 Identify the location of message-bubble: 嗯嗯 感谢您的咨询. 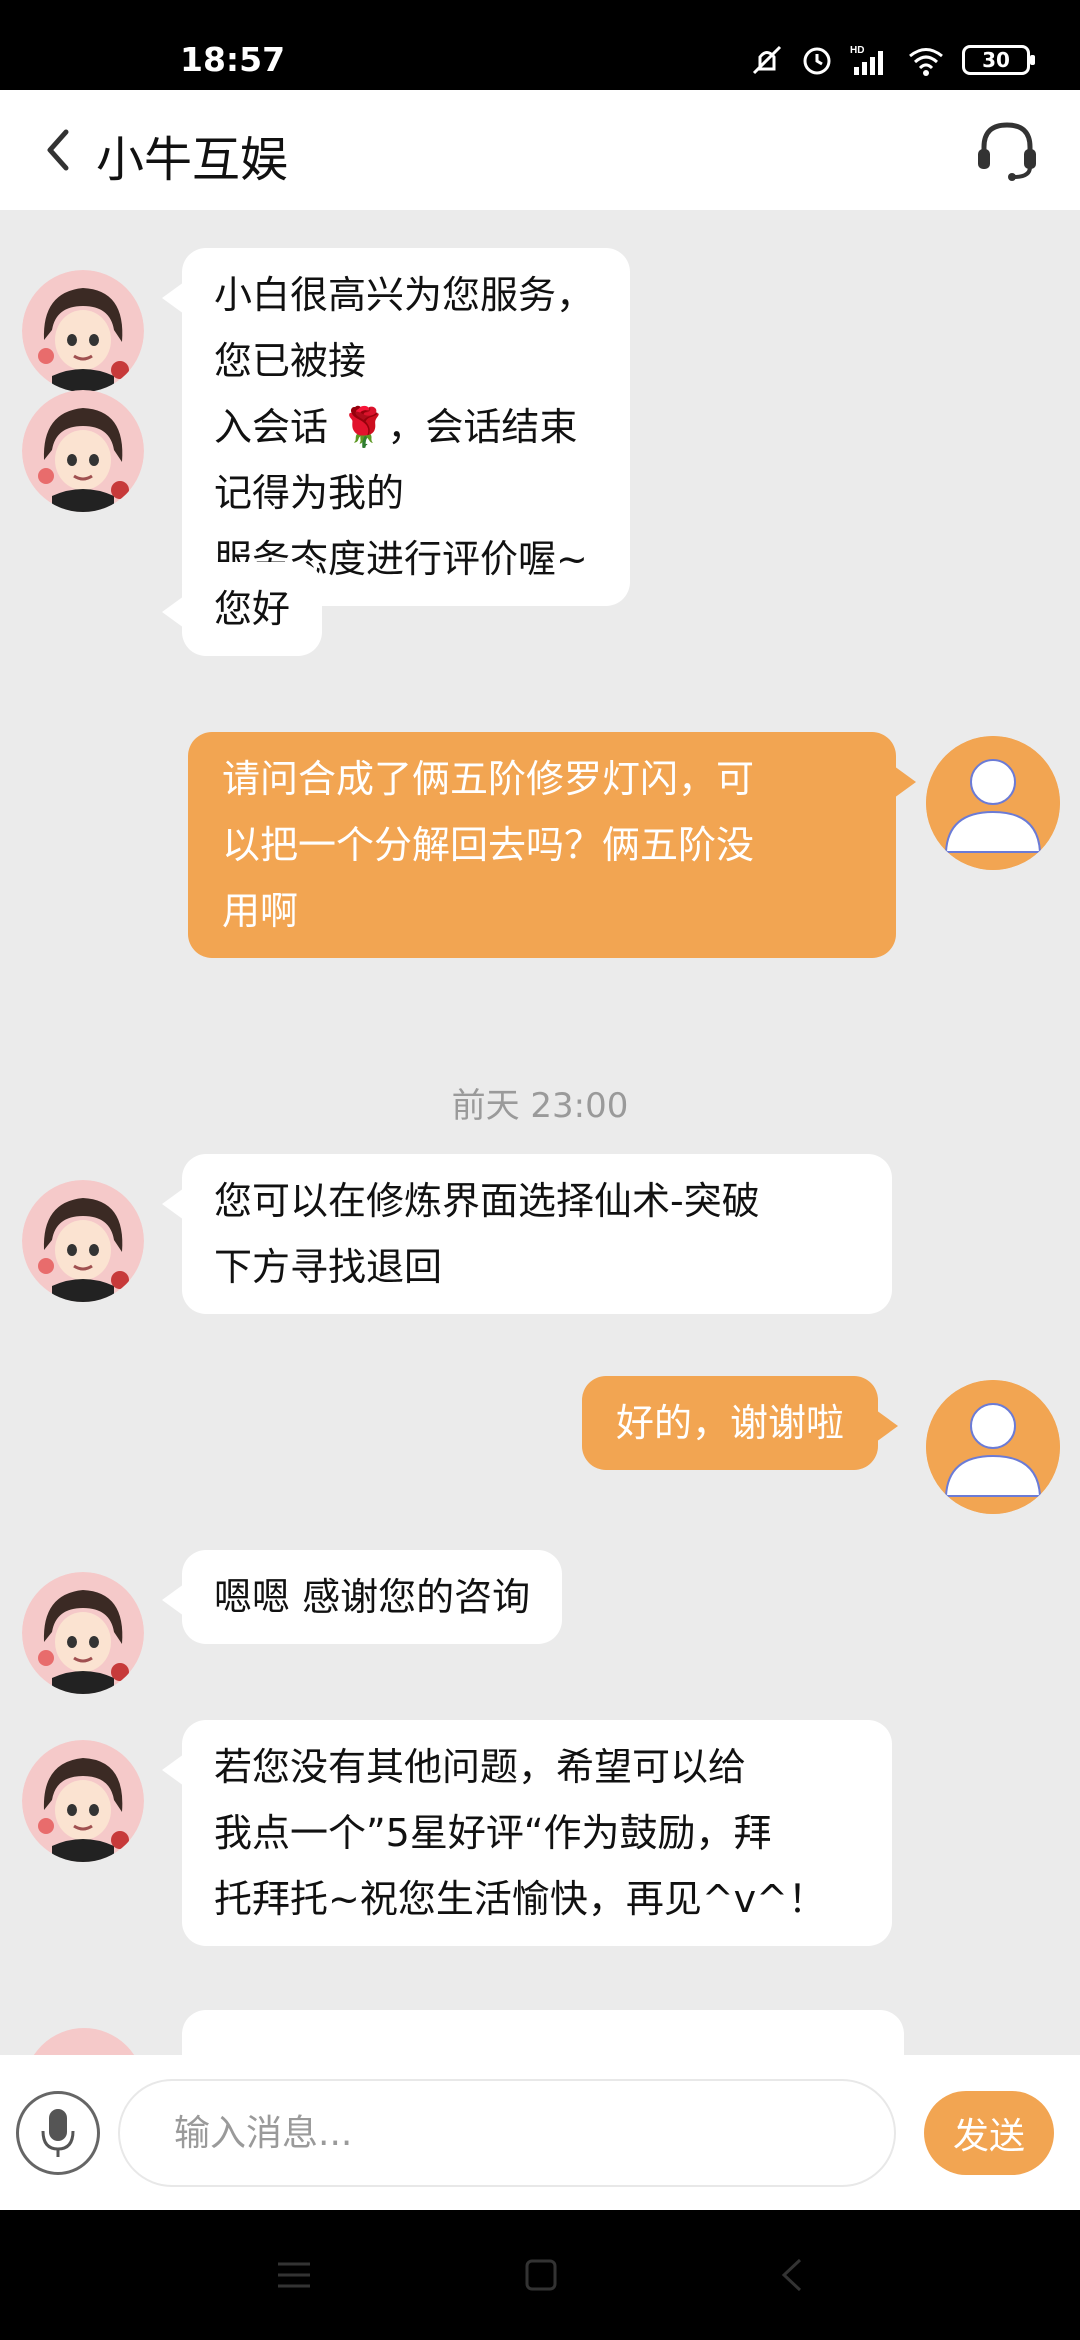
(362, 1597).